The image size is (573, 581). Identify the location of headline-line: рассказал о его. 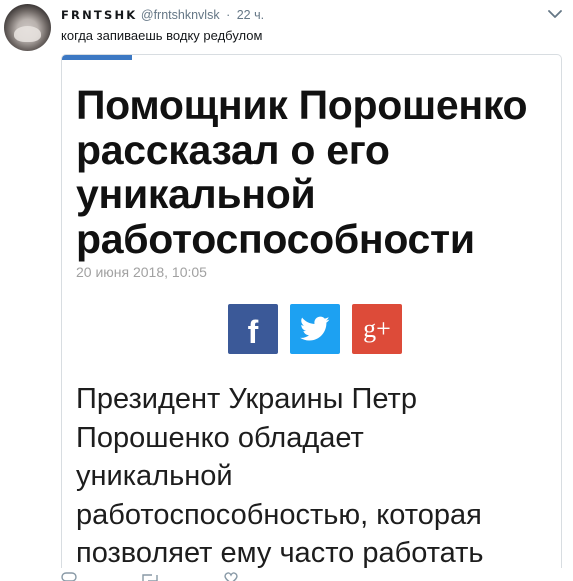
(233, 149).